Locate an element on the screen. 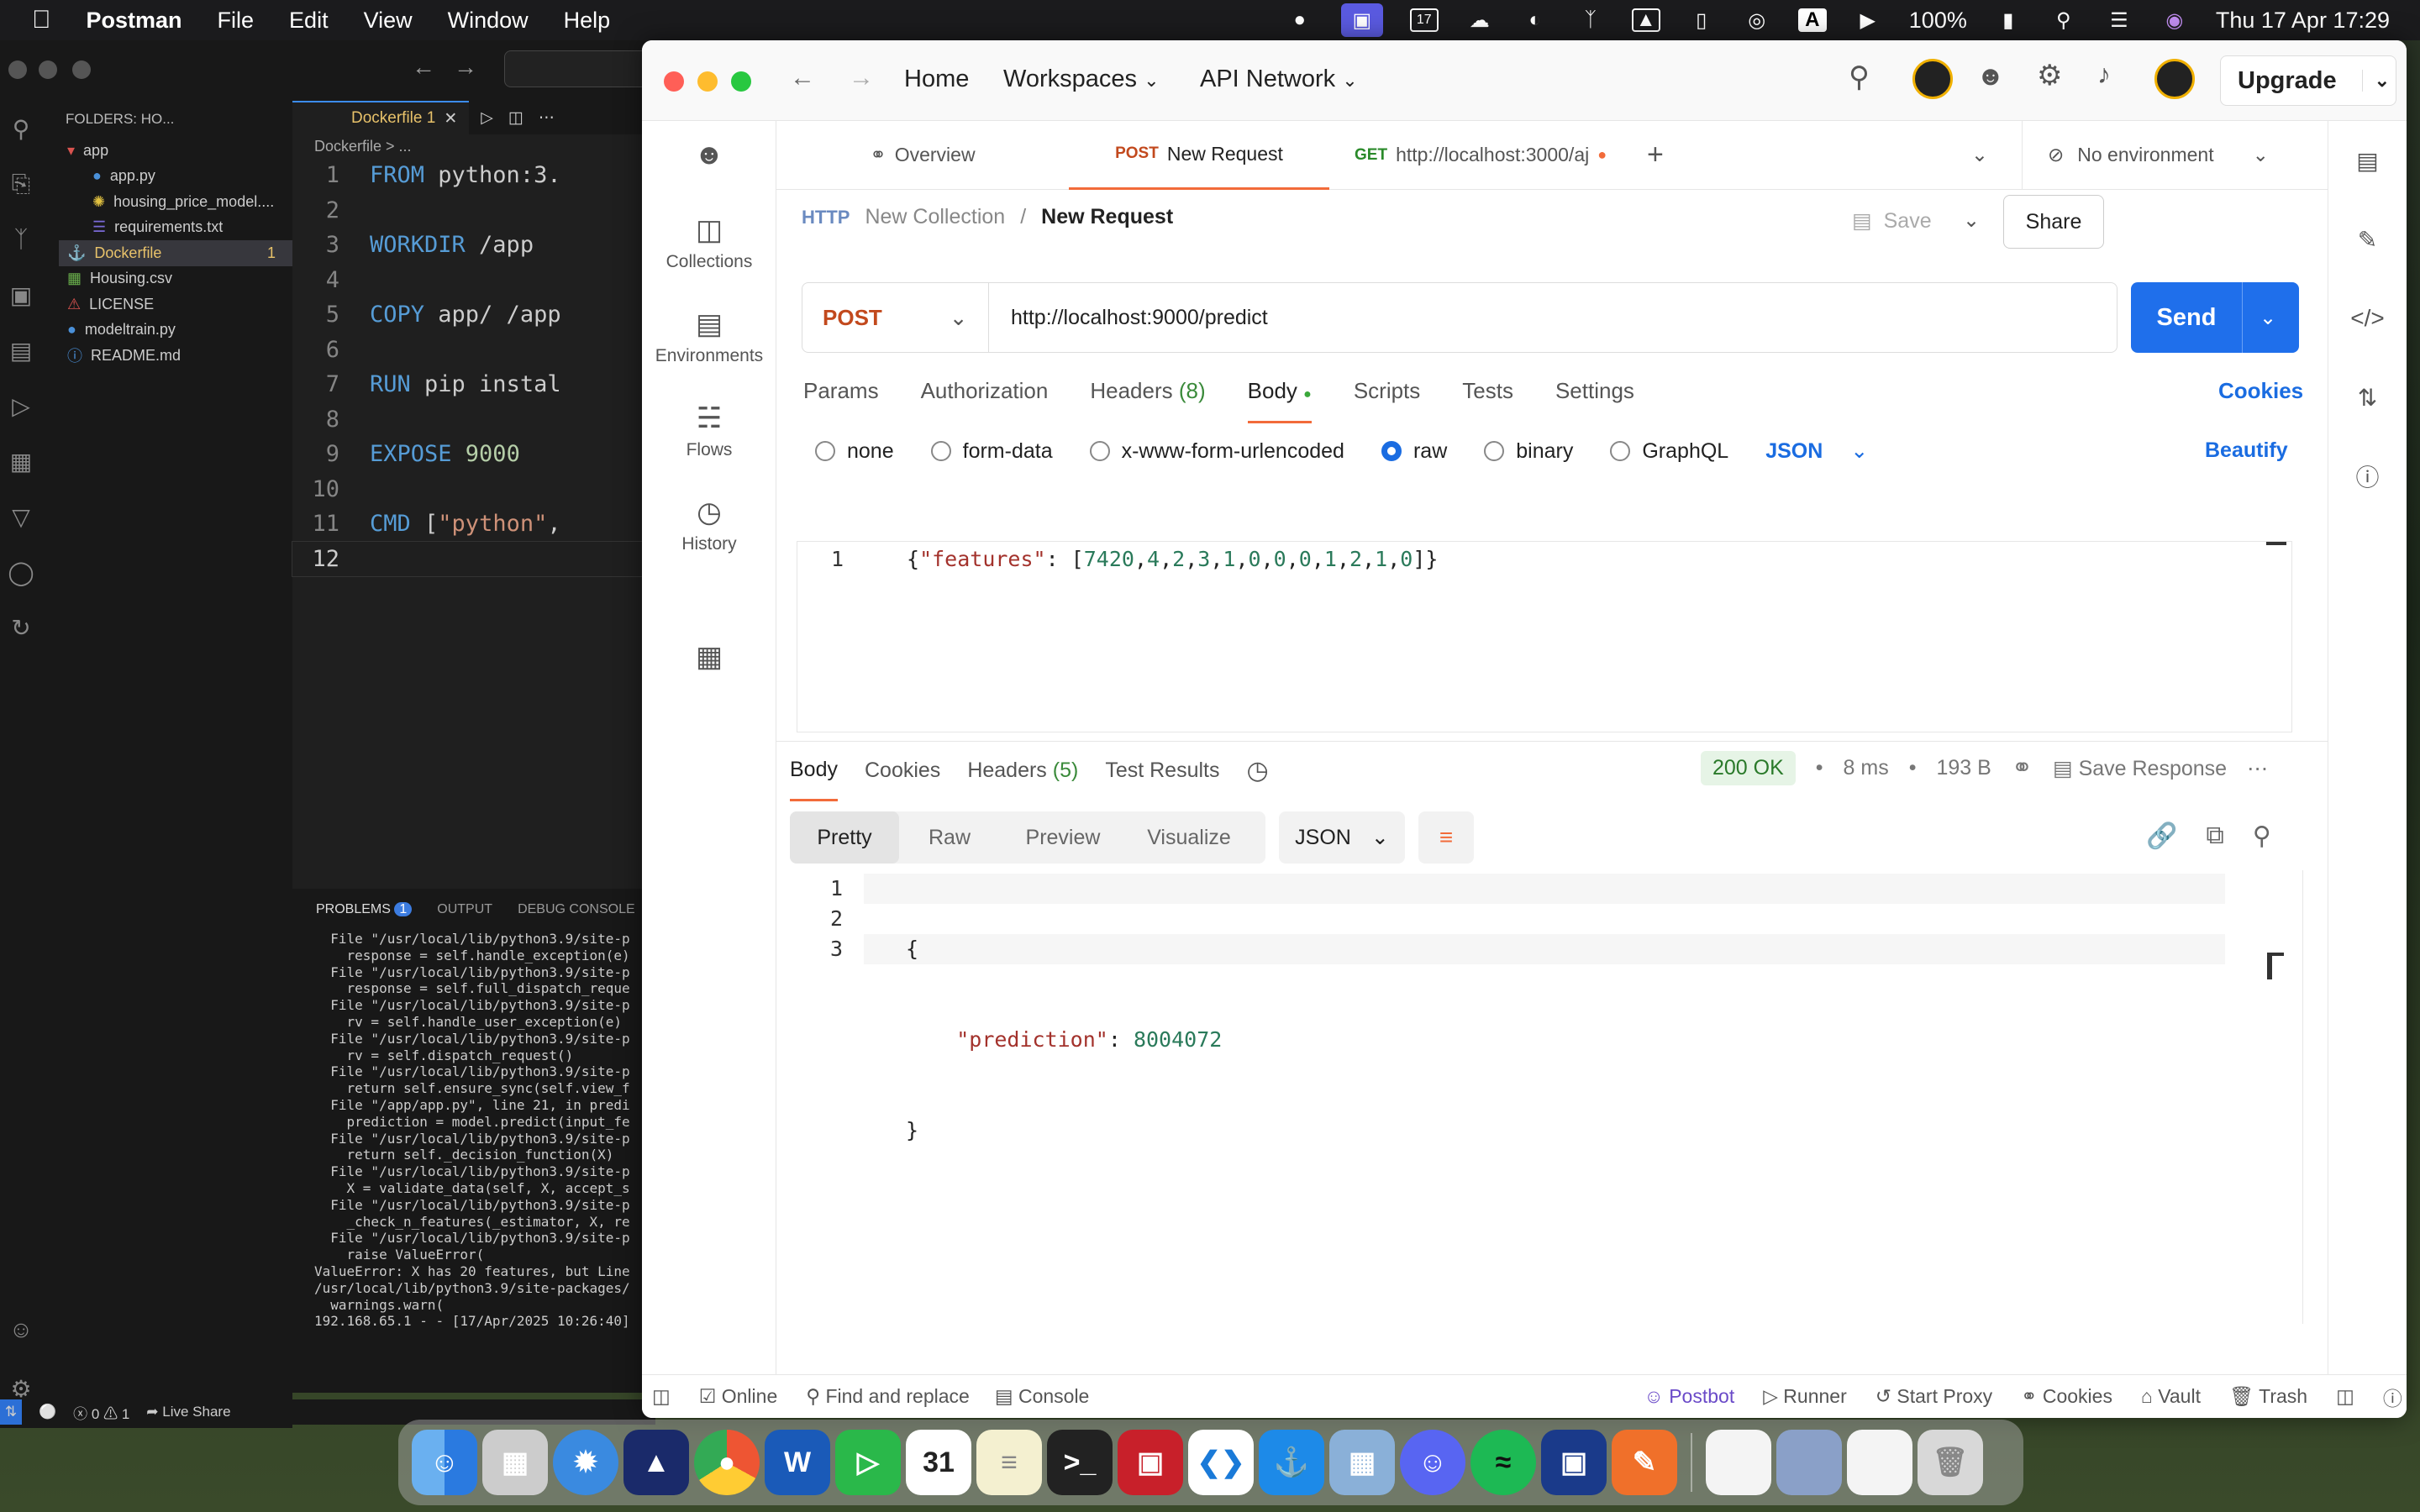  explorer-icon: ⎘ is located at coordinates (21, 184).